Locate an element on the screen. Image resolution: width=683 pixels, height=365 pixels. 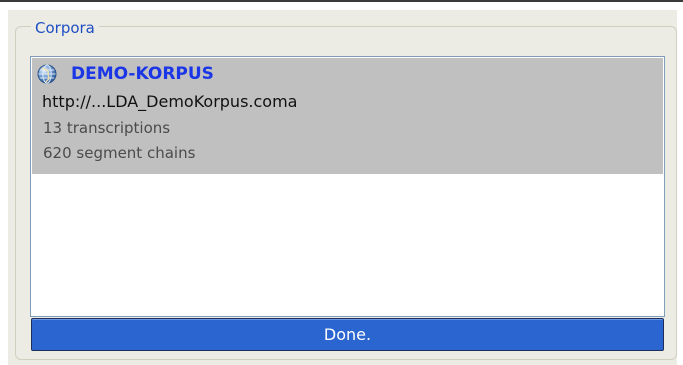
status-text: Done. is located at coordinates (347, 334).